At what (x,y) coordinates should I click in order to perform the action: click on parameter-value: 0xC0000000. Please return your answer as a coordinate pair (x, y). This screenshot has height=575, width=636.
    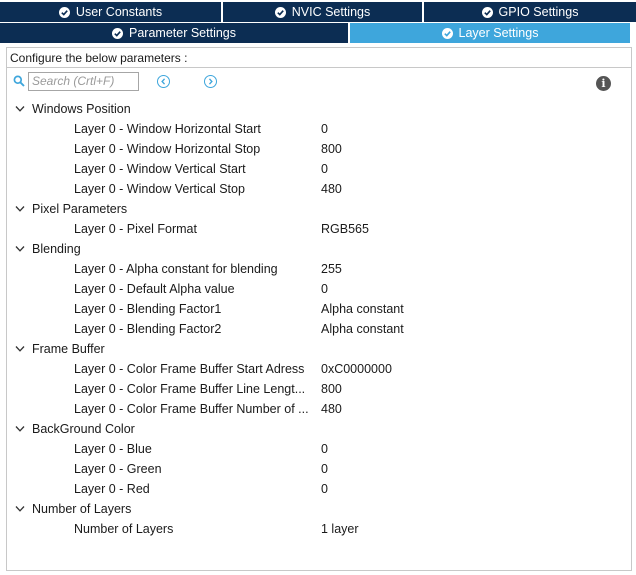
    Looking at the image, I should click on (356, 369).